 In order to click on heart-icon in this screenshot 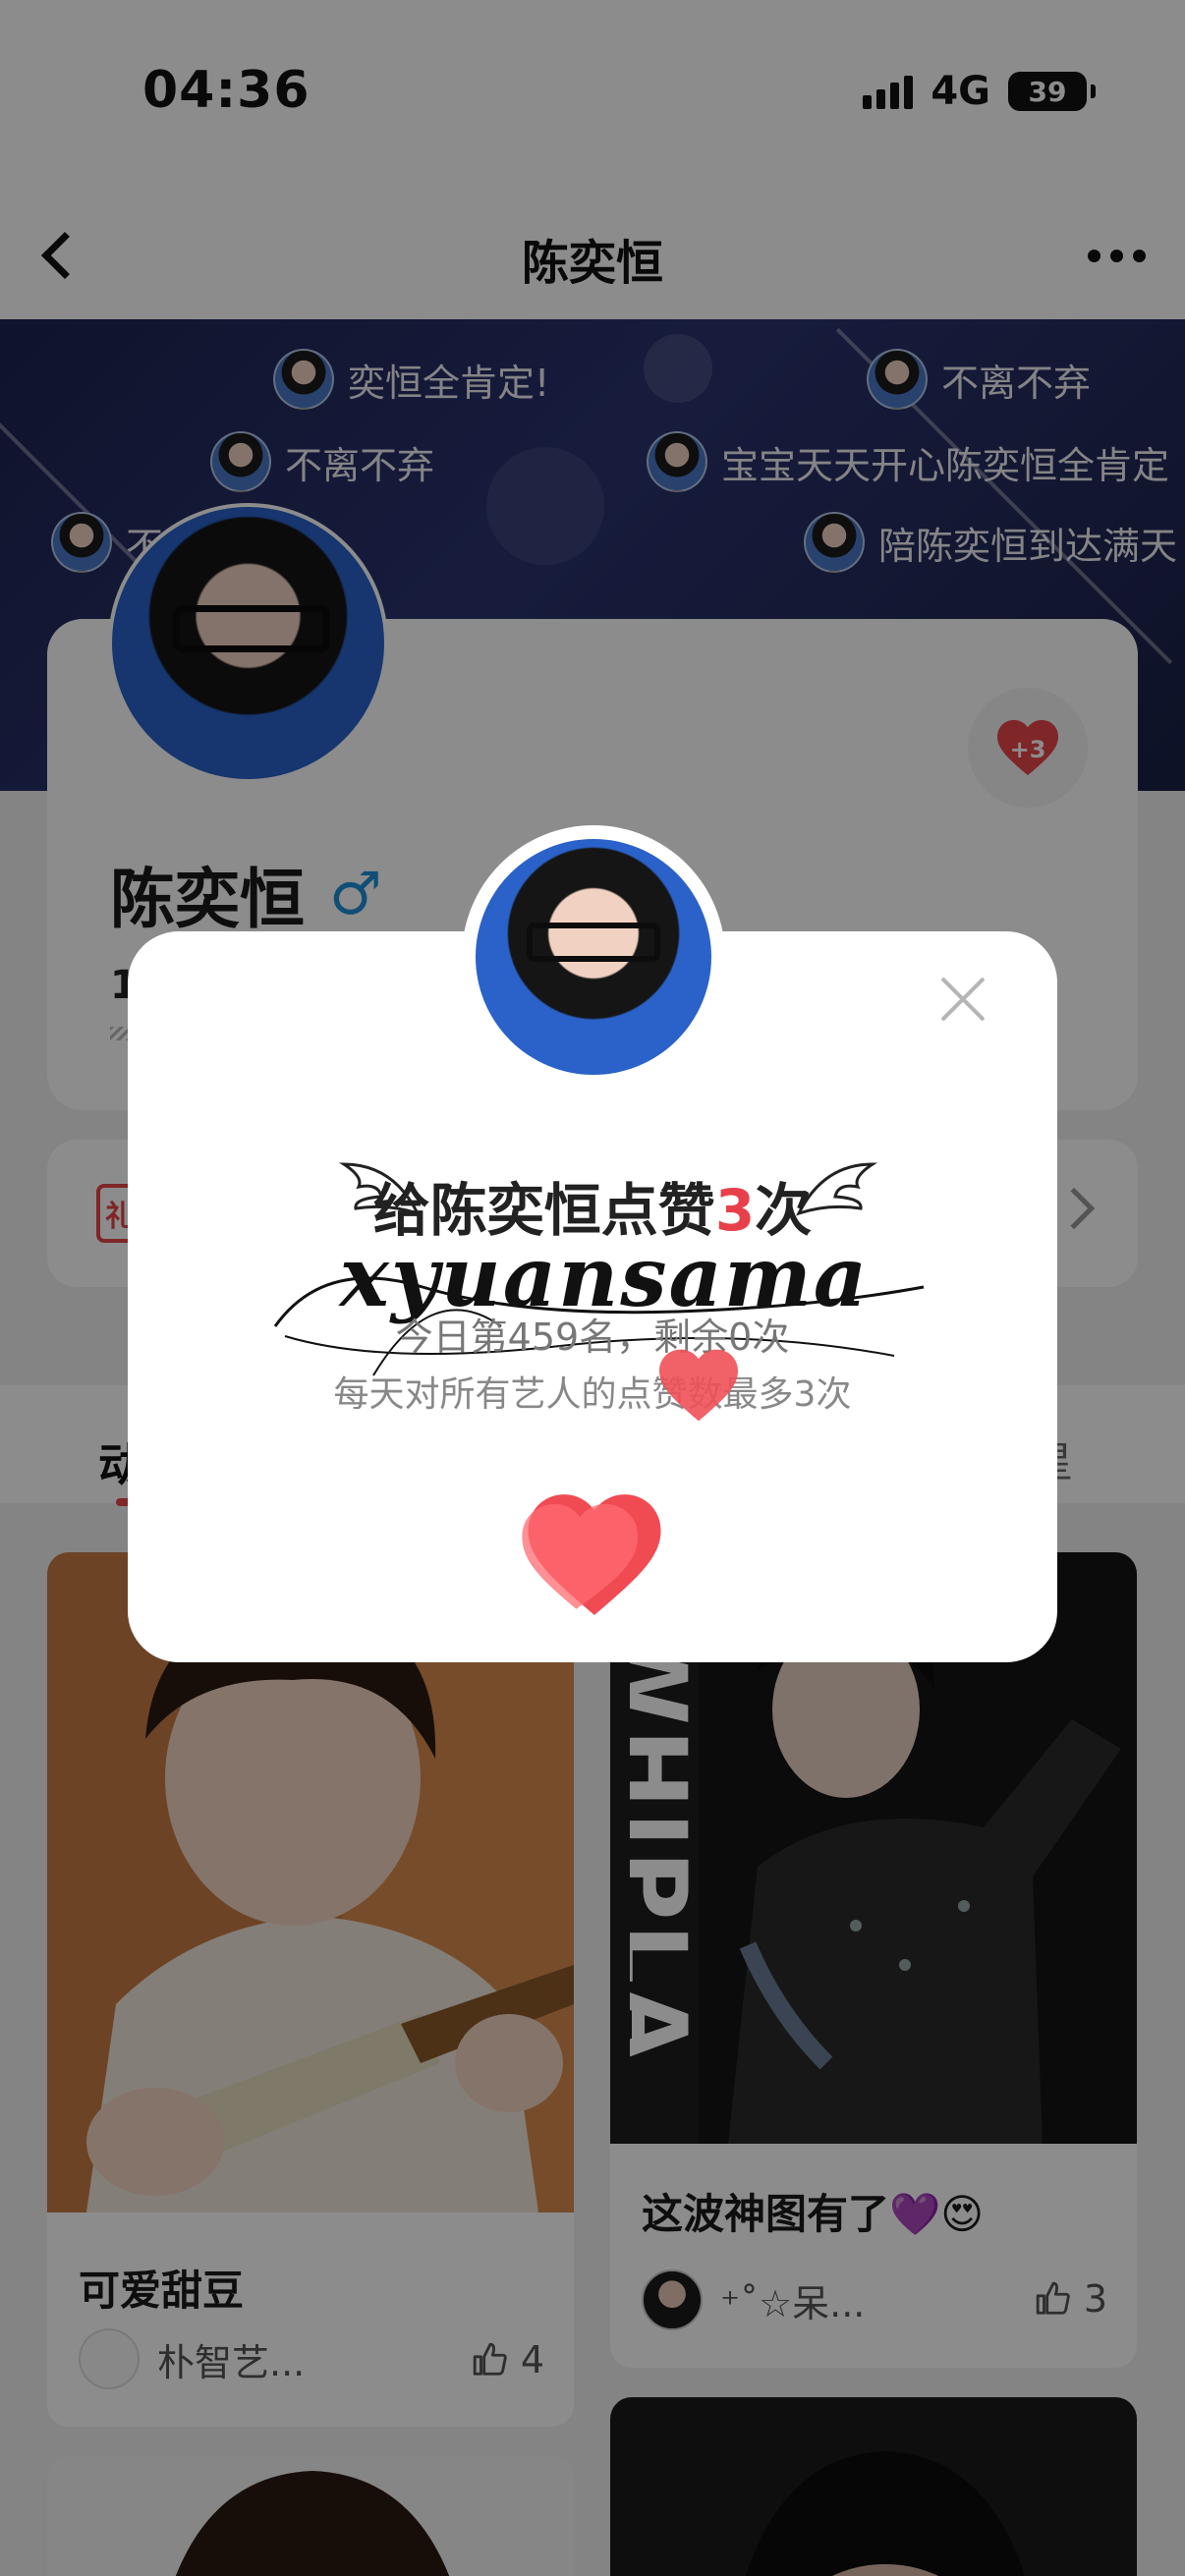, I will do `click(699, 1385)`.